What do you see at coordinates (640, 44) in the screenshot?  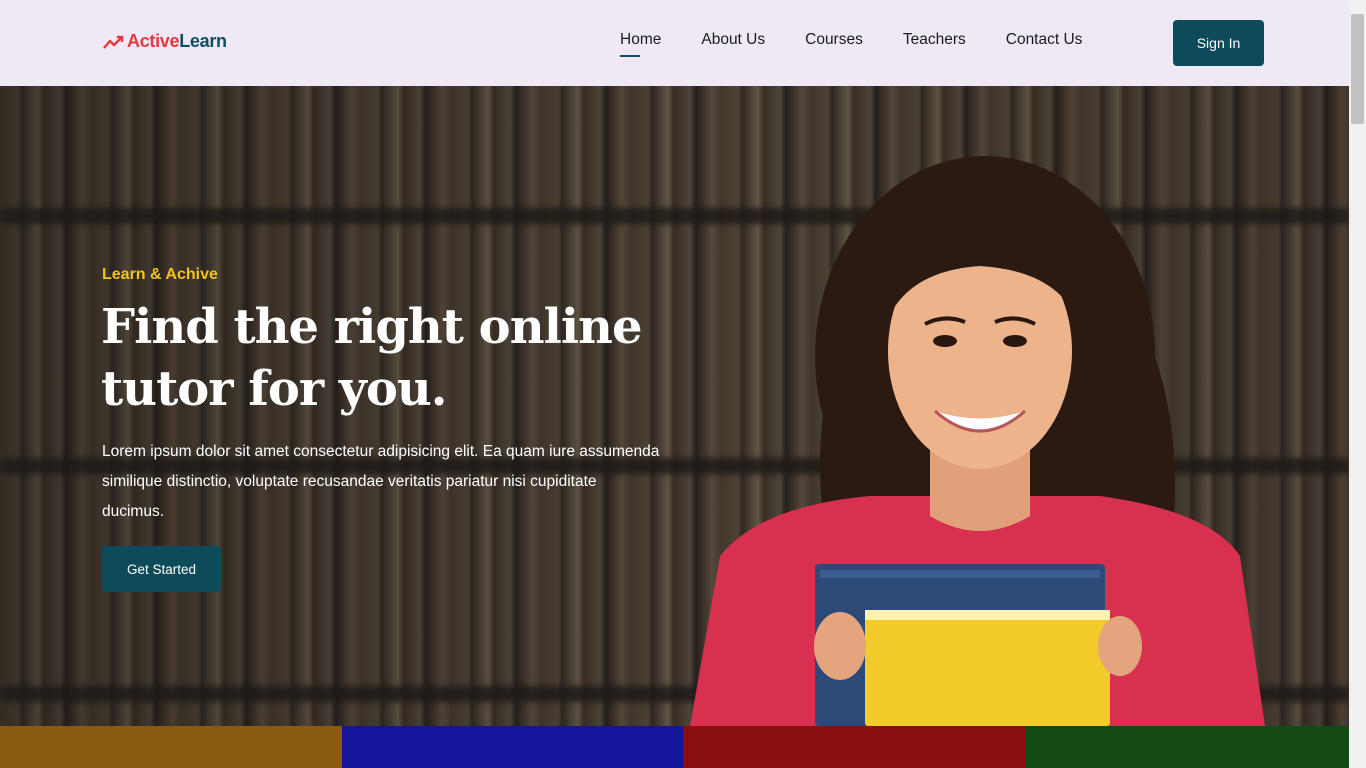 I see `nav-home: Home` at bounding box center [640, 44].